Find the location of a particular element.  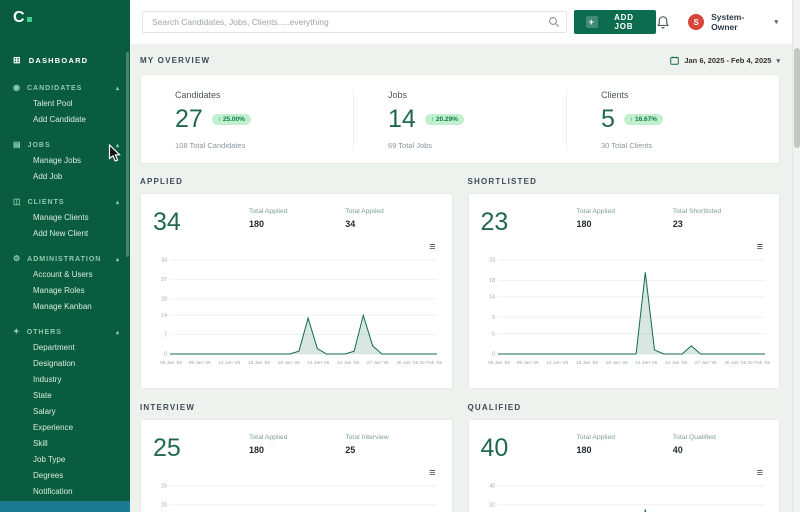

sidebar-item-designation: Designation is located at coordinates (65, 363).